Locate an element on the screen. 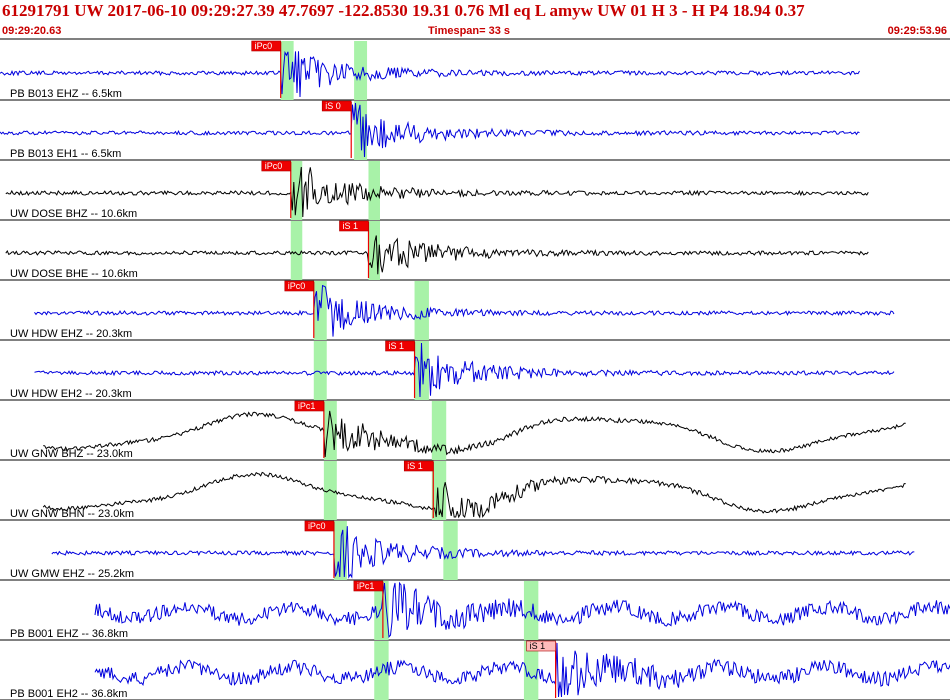 This screenshot has width=950, height=700. trace-row: iPc0 PB B013 EHZ -- 6.5km is located at coordinates (475, 70).